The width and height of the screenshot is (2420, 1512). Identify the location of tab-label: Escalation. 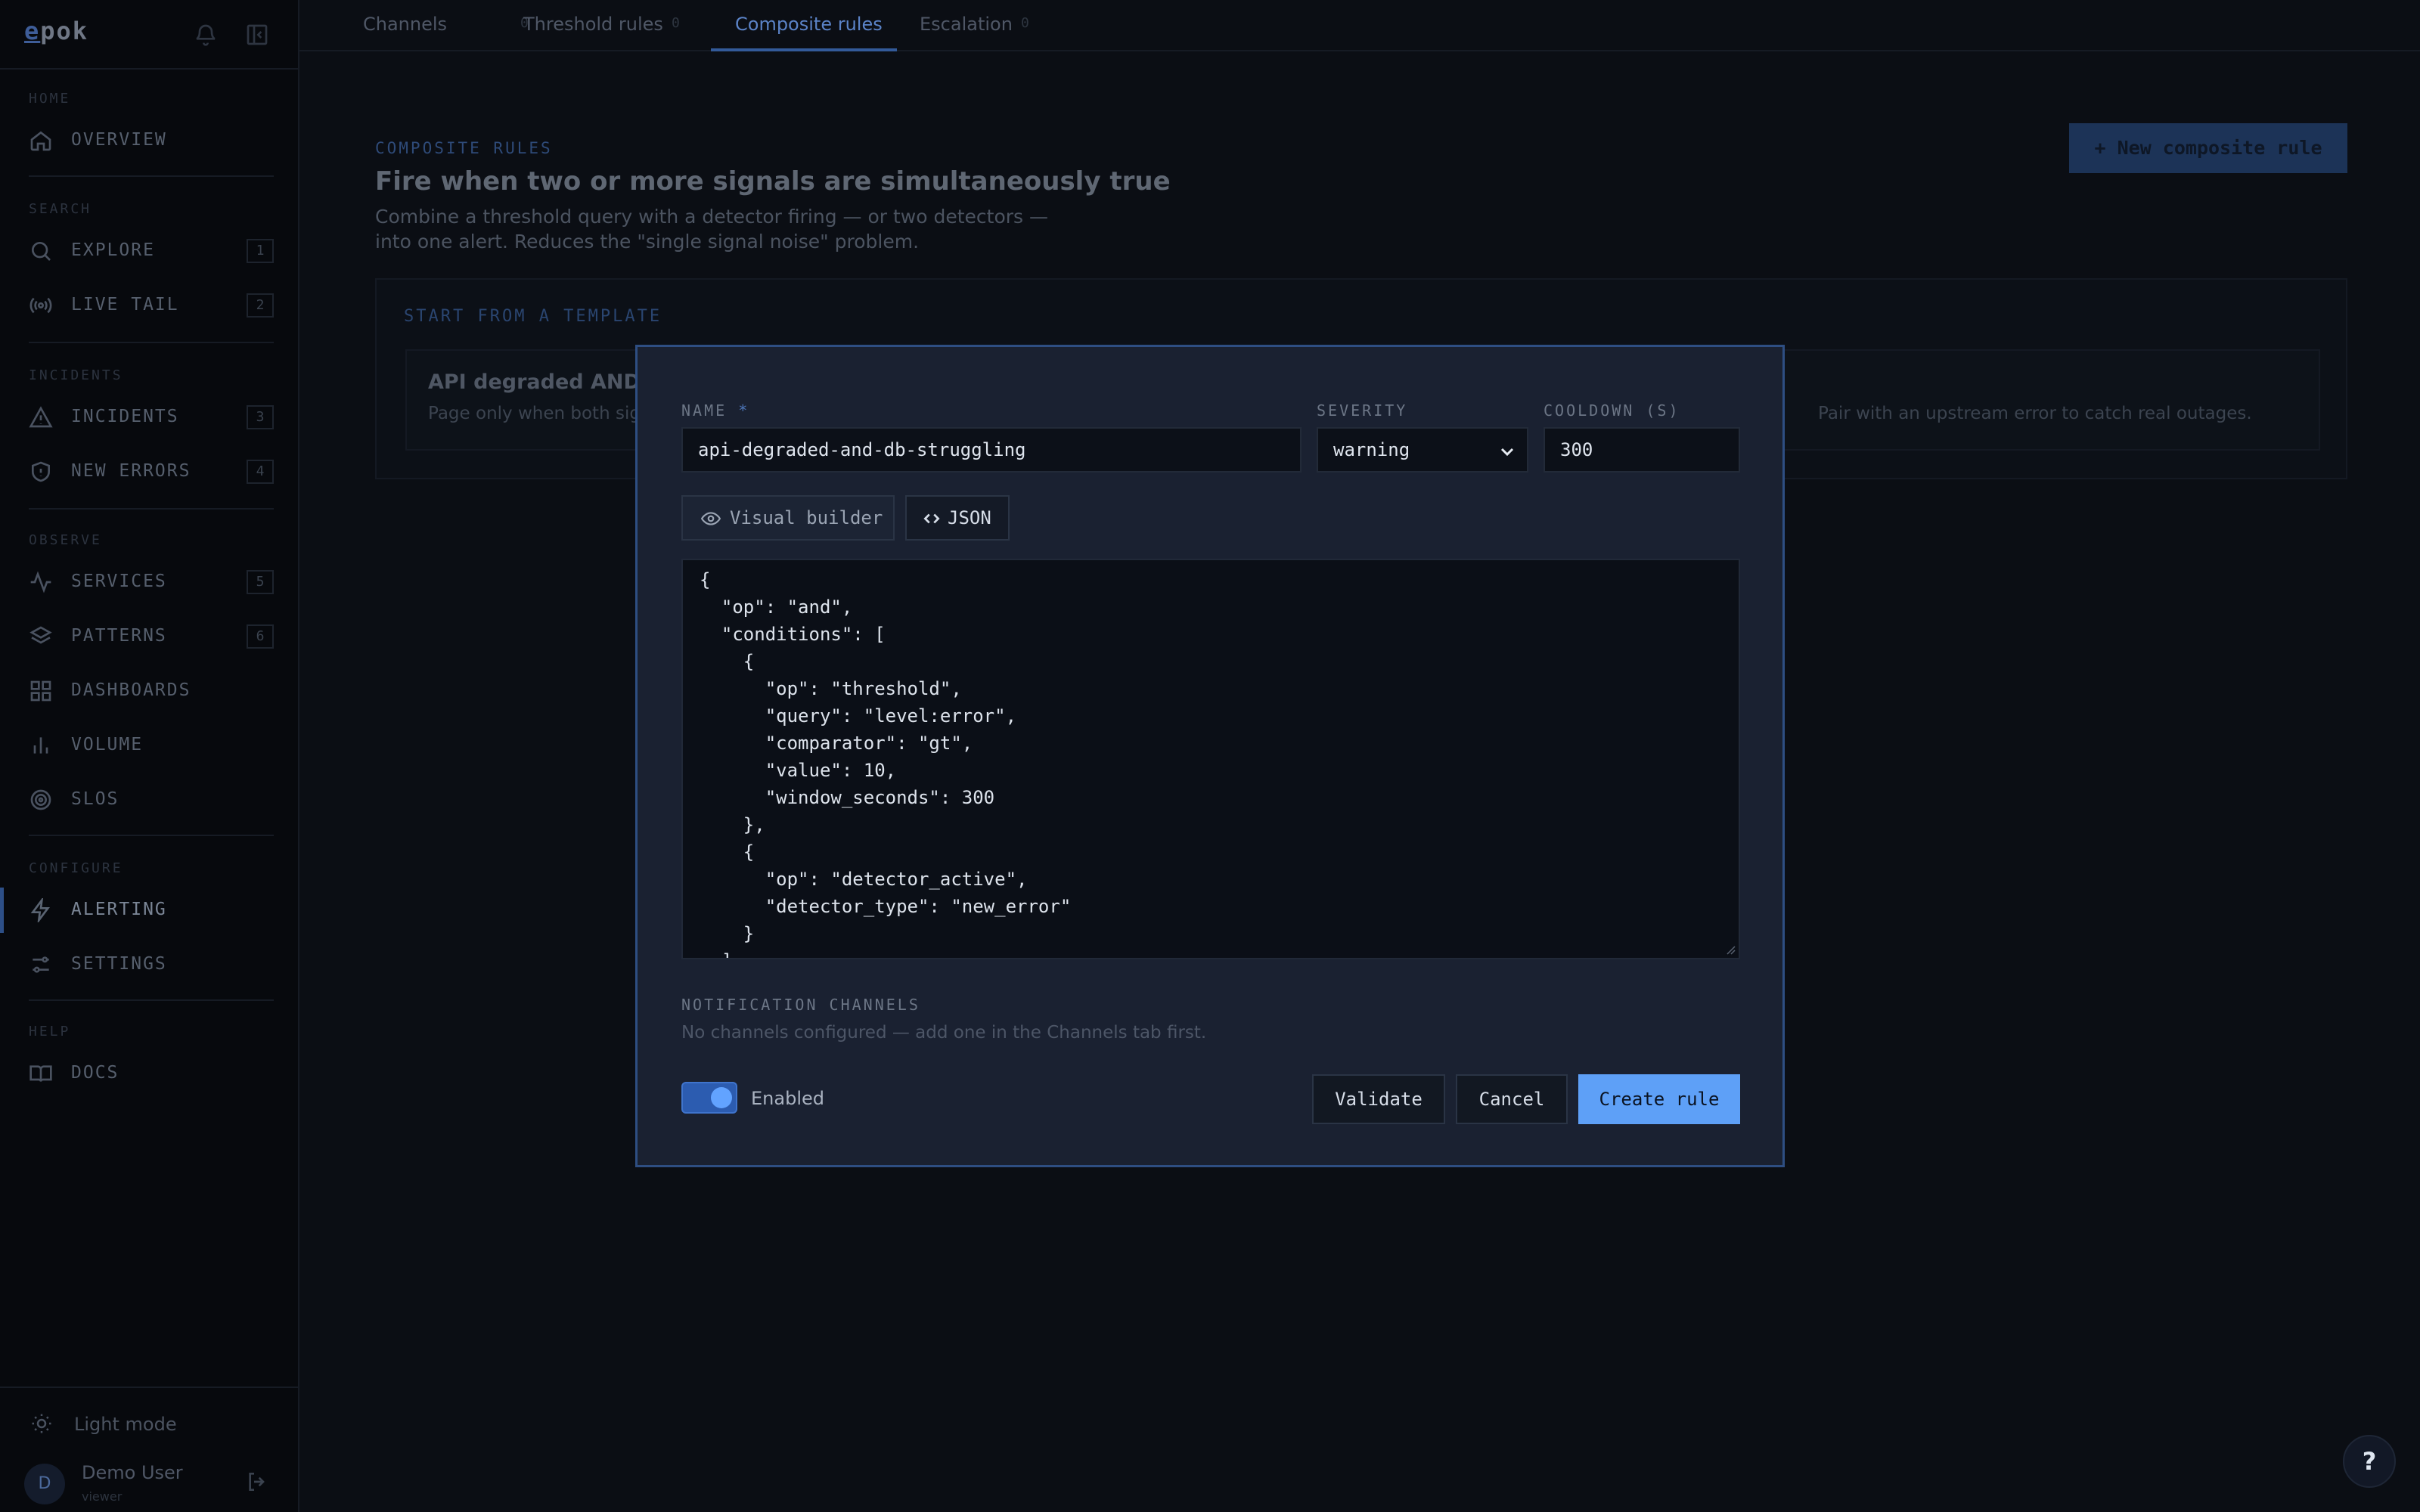
(966, 24).